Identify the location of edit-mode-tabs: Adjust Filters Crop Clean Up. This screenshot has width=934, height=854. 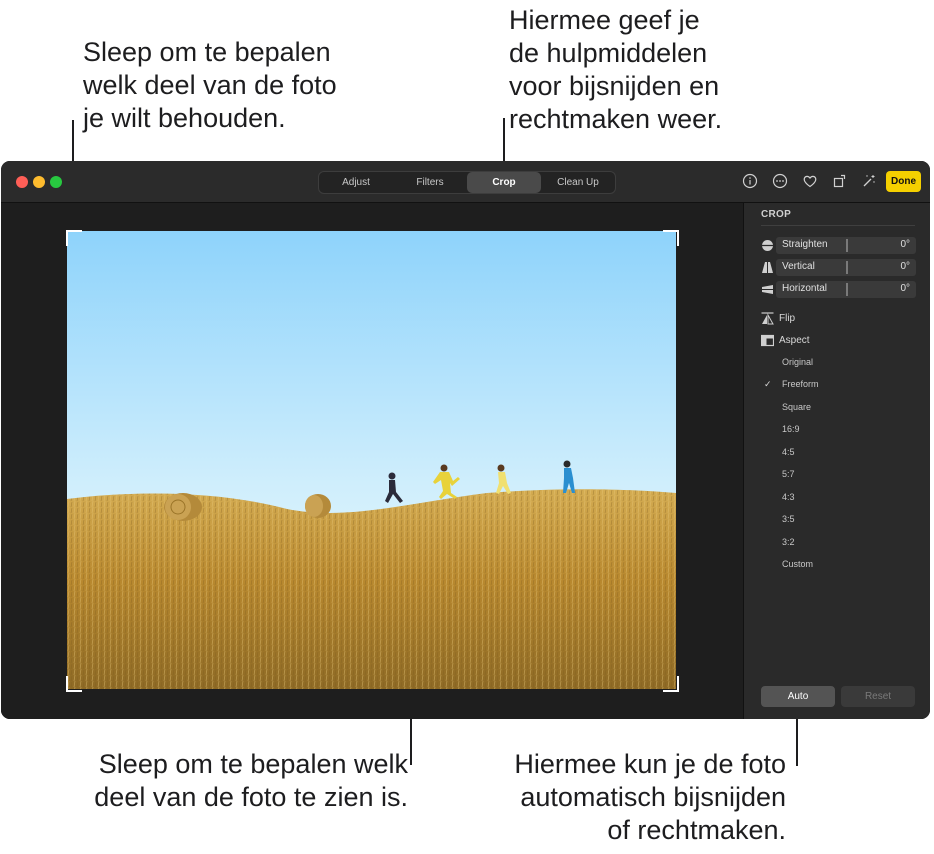
(467, 182).